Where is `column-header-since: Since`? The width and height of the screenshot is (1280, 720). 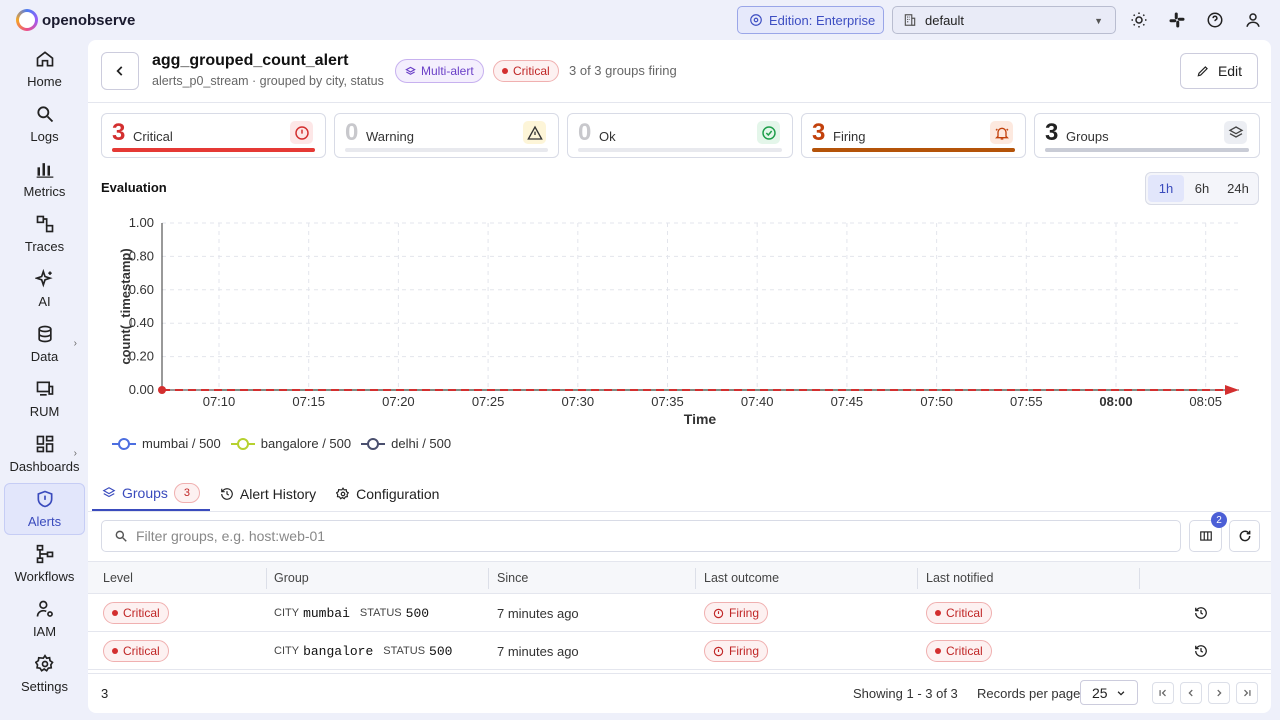
column-header-since: Since is located at coordinates (512, 578).